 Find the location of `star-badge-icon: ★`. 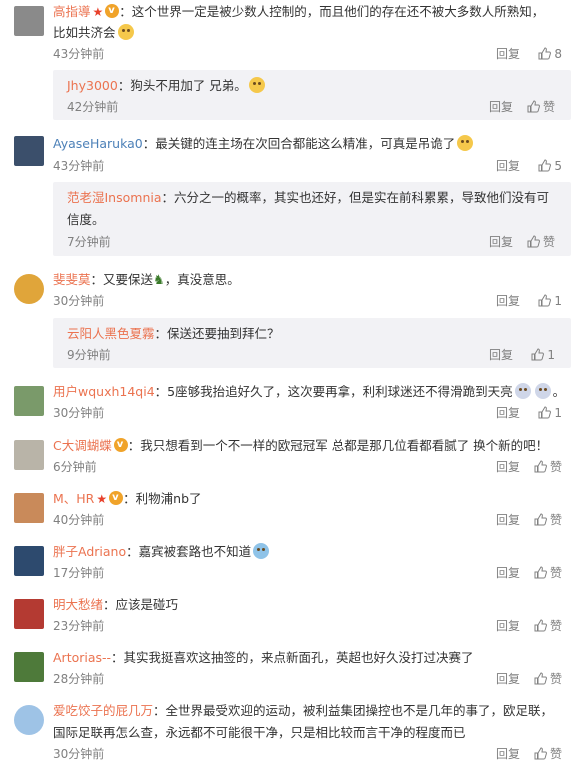

star-badge-icon: ★ is located at coordinates (98, 12).